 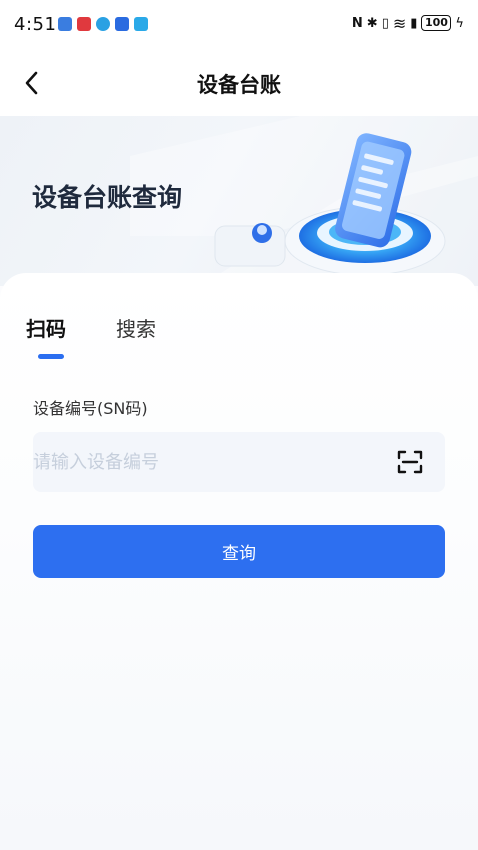 I want to click on scan-icon, so click(x=410, y=462).